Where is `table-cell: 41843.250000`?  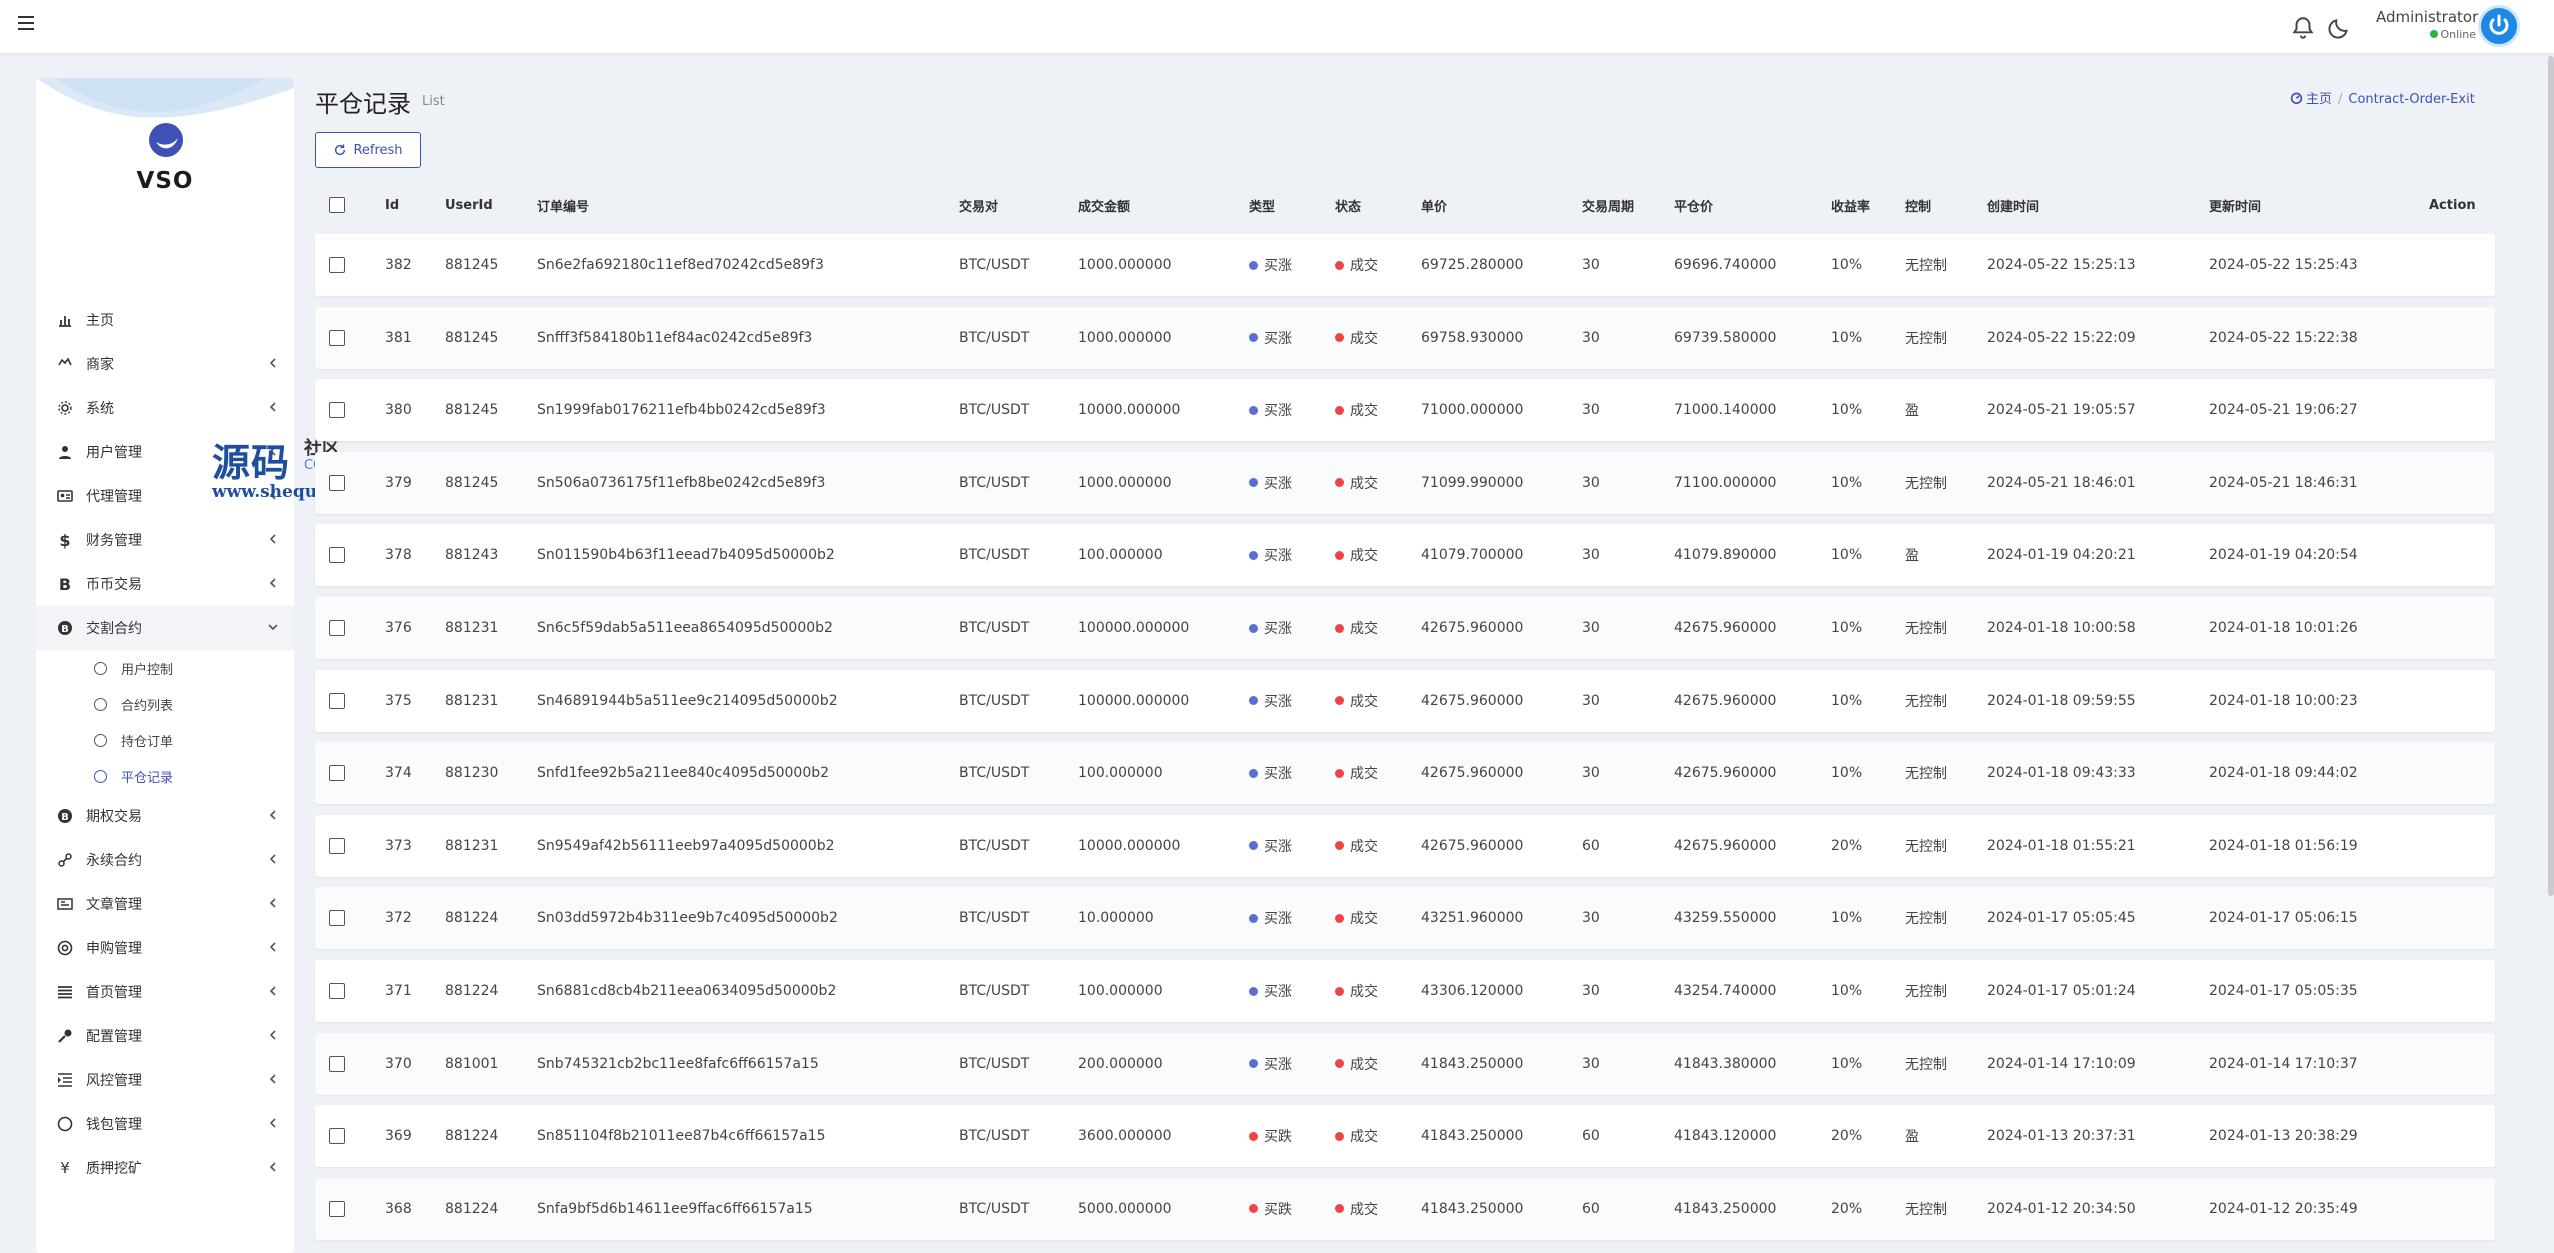
table-cell: 41843.250000 is located at coordinates (1472, 1063).